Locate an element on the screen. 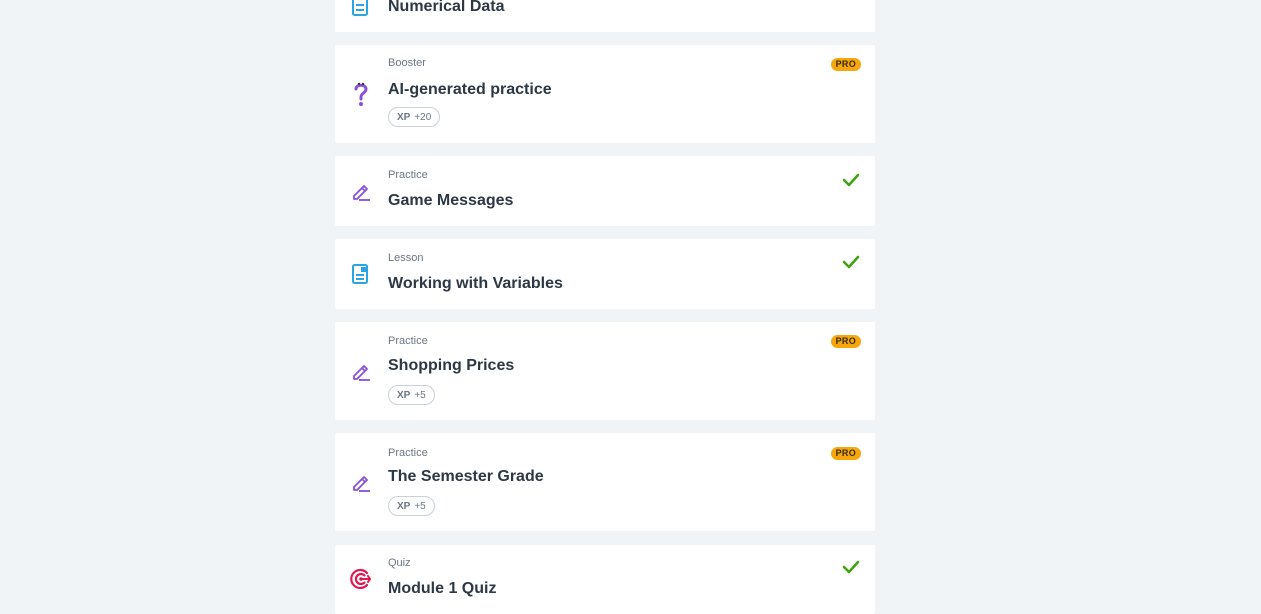 This screenshot has width=1261, height=614. module-item-ai-generated-practice: Booster PRO AI-generated practice XP +20 is located at coordinates (605, 94).